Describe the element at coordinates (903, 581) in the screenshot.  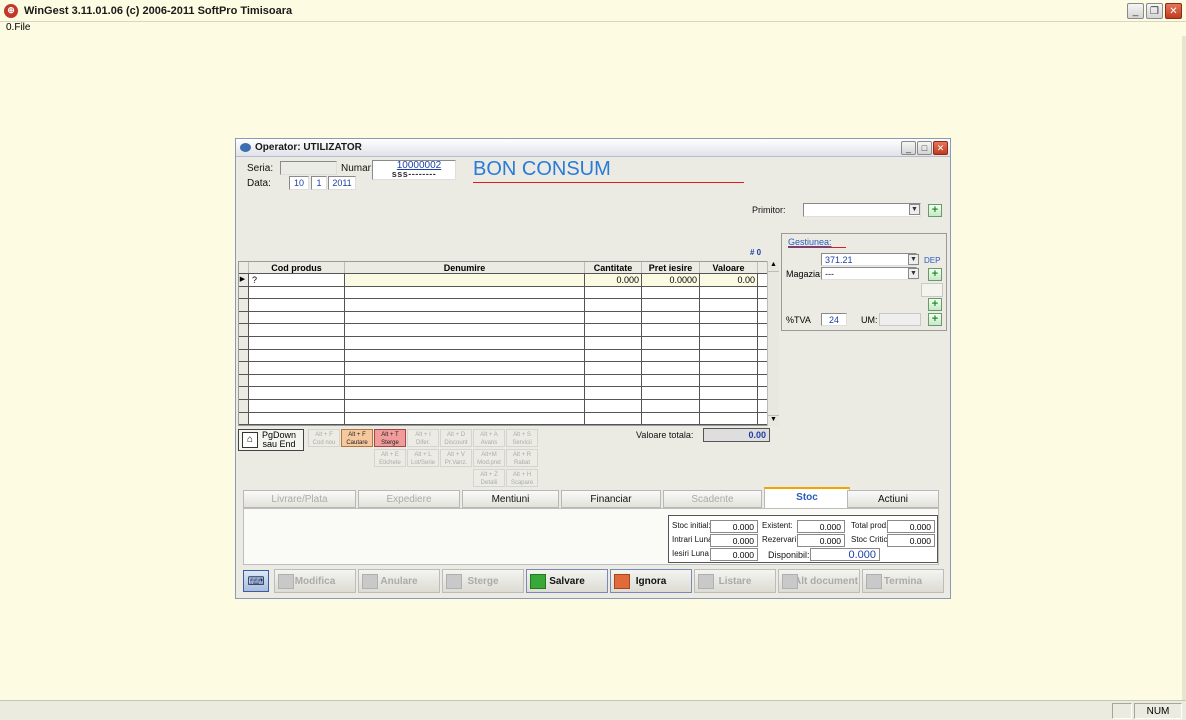
I see `termina-button: Termina` at that location.